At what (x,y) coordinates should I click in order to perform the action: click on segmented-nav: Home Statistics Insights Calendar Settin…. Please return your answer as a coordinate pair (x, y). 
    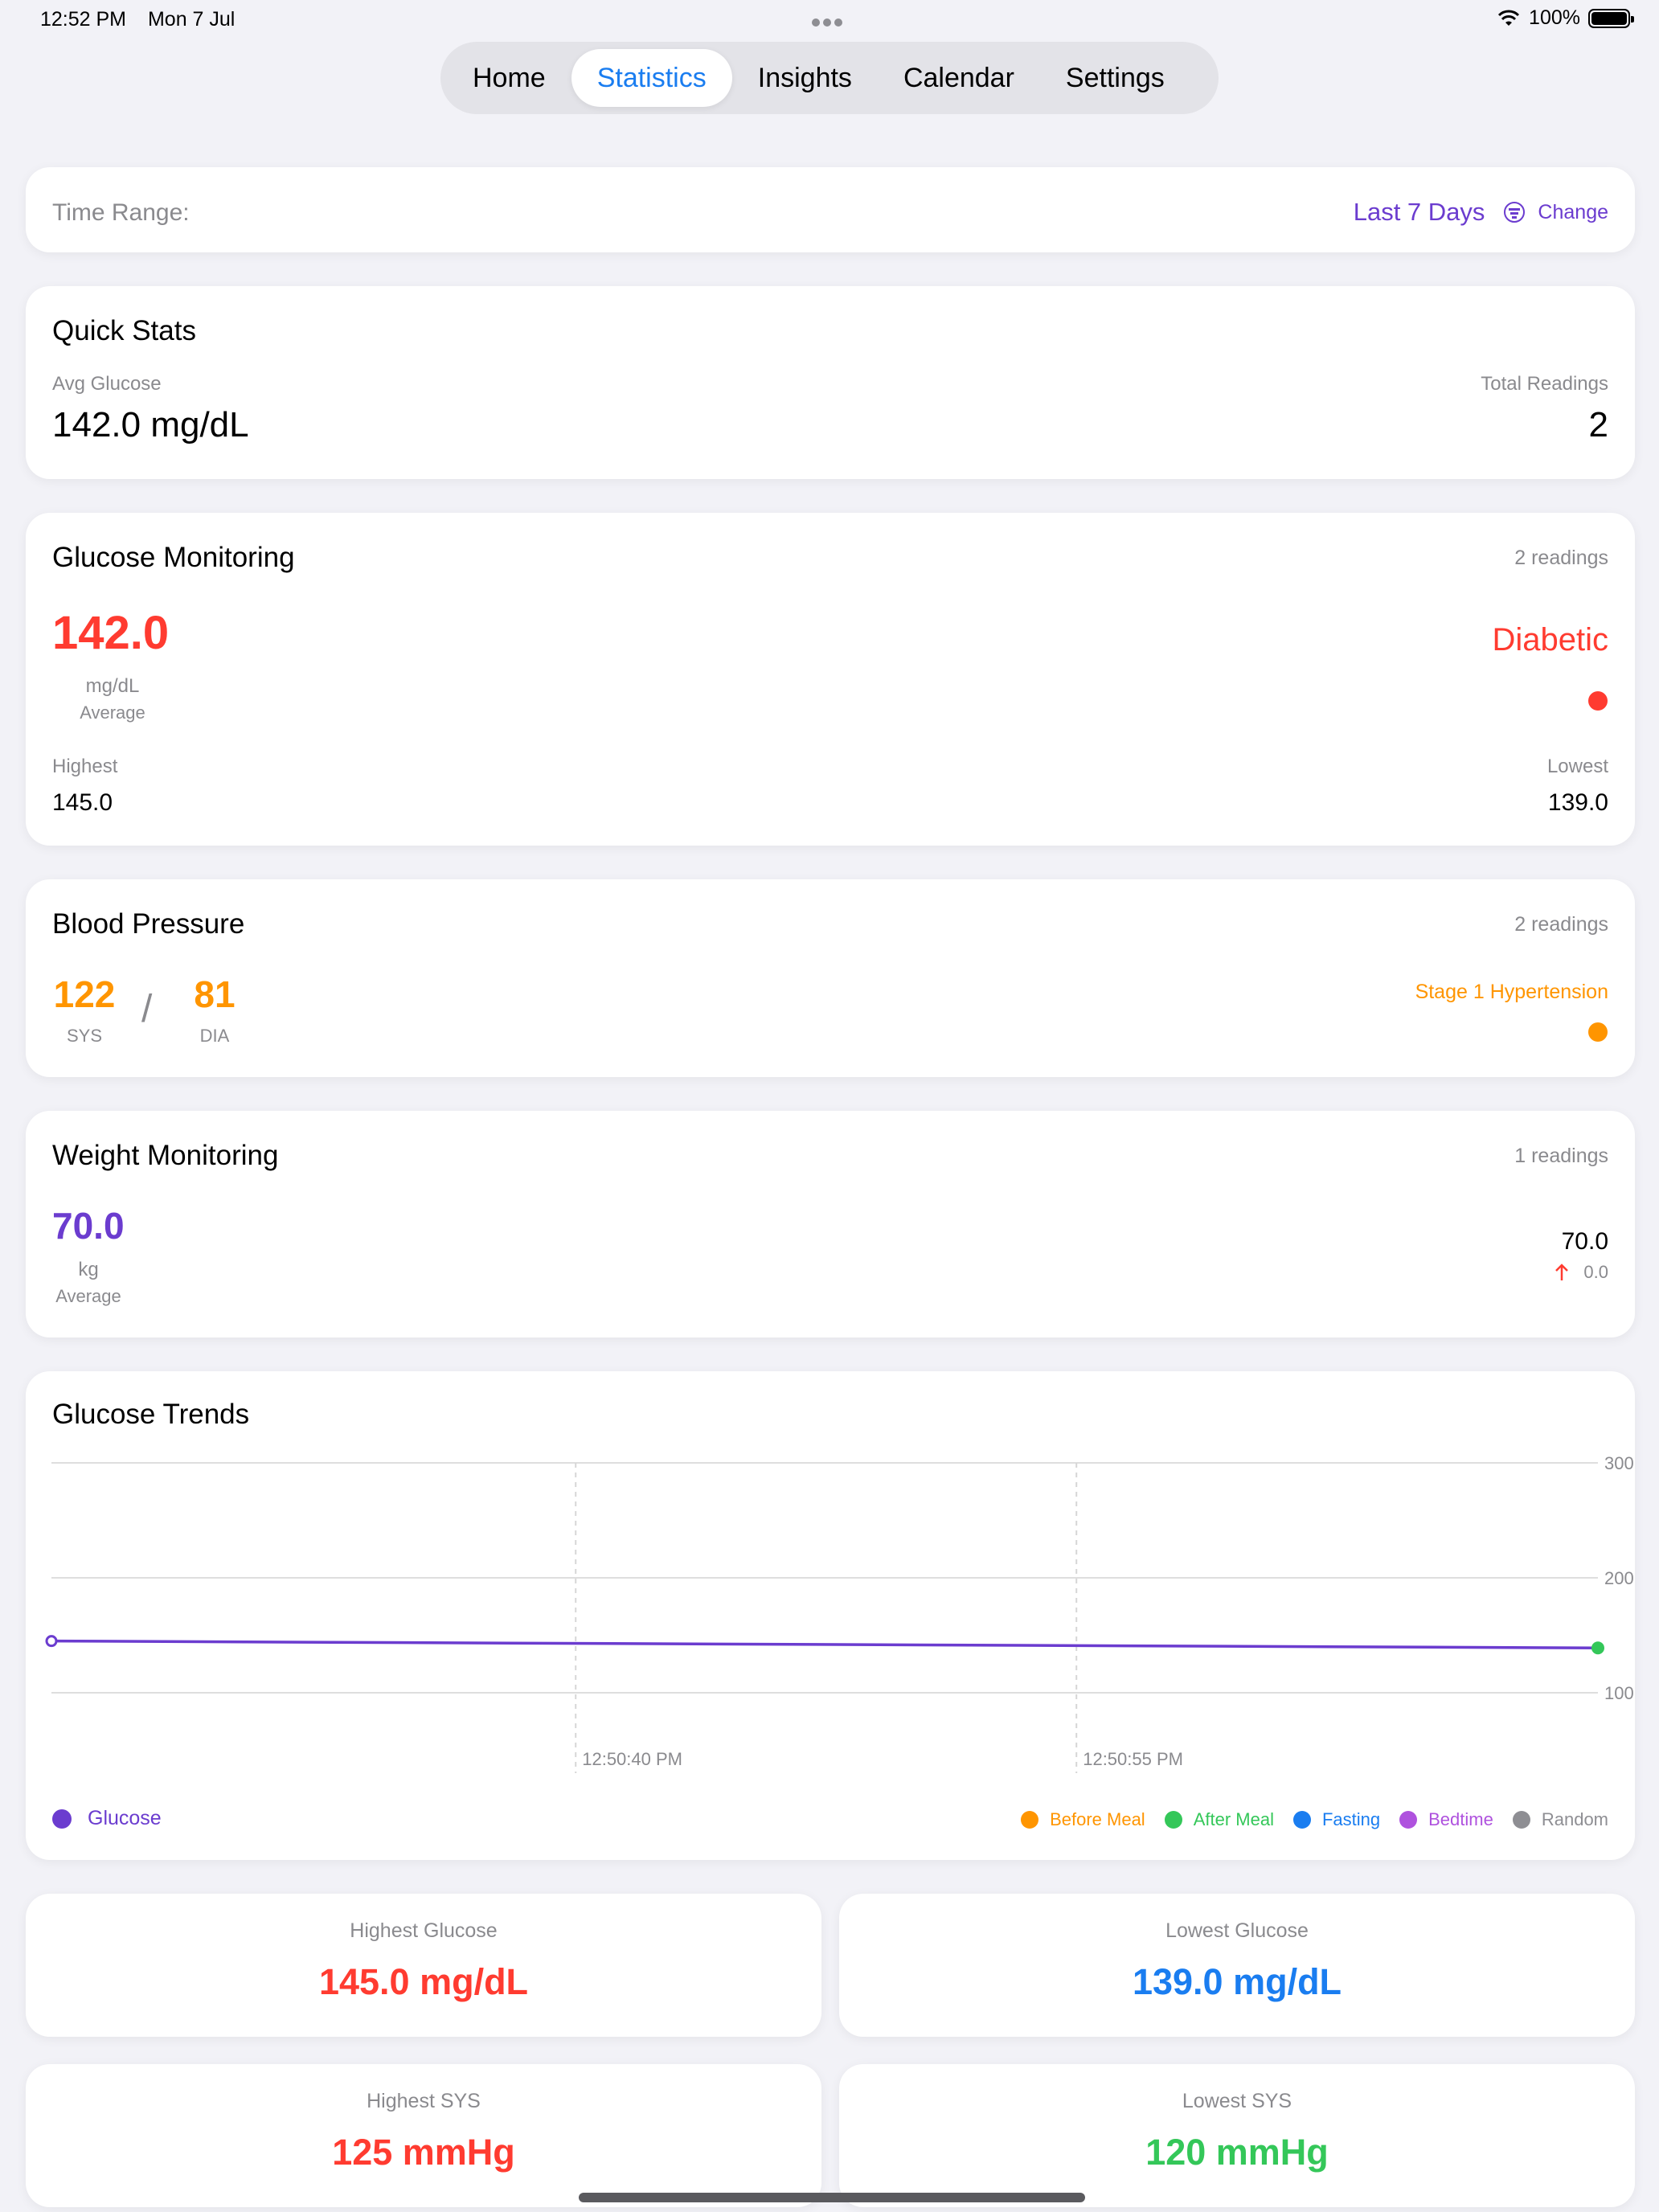
    Looking at the image, I should click on (829, 78).